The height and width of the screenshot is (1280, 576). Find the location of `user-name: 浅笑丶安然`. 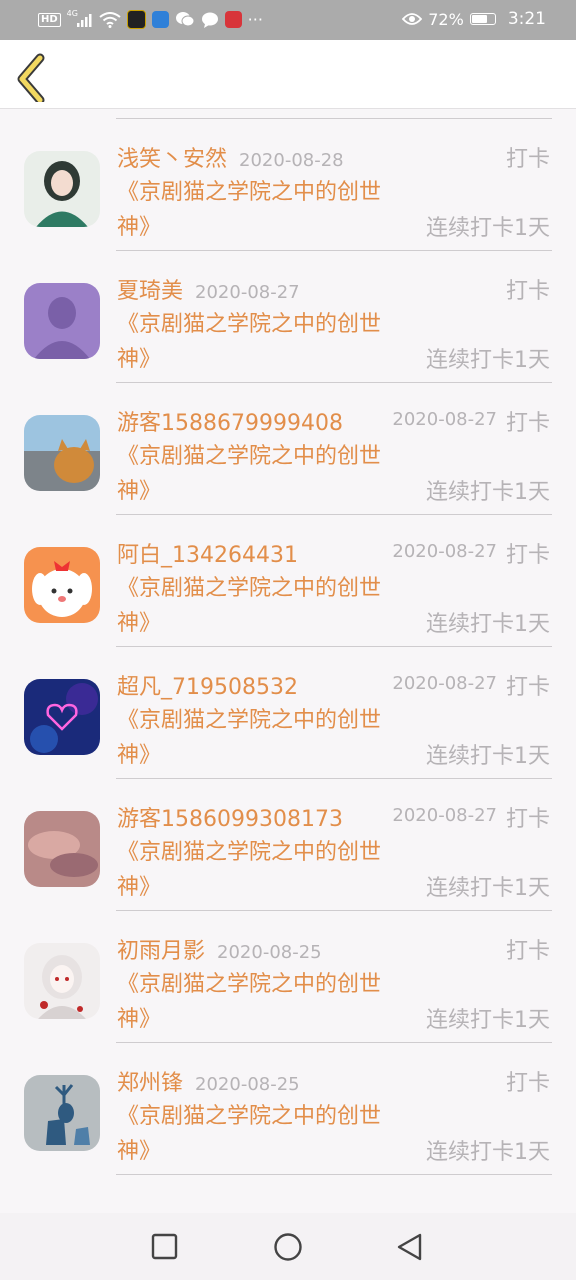

user-name: 浅笑丶安然 is located at coordinates (172, 159).